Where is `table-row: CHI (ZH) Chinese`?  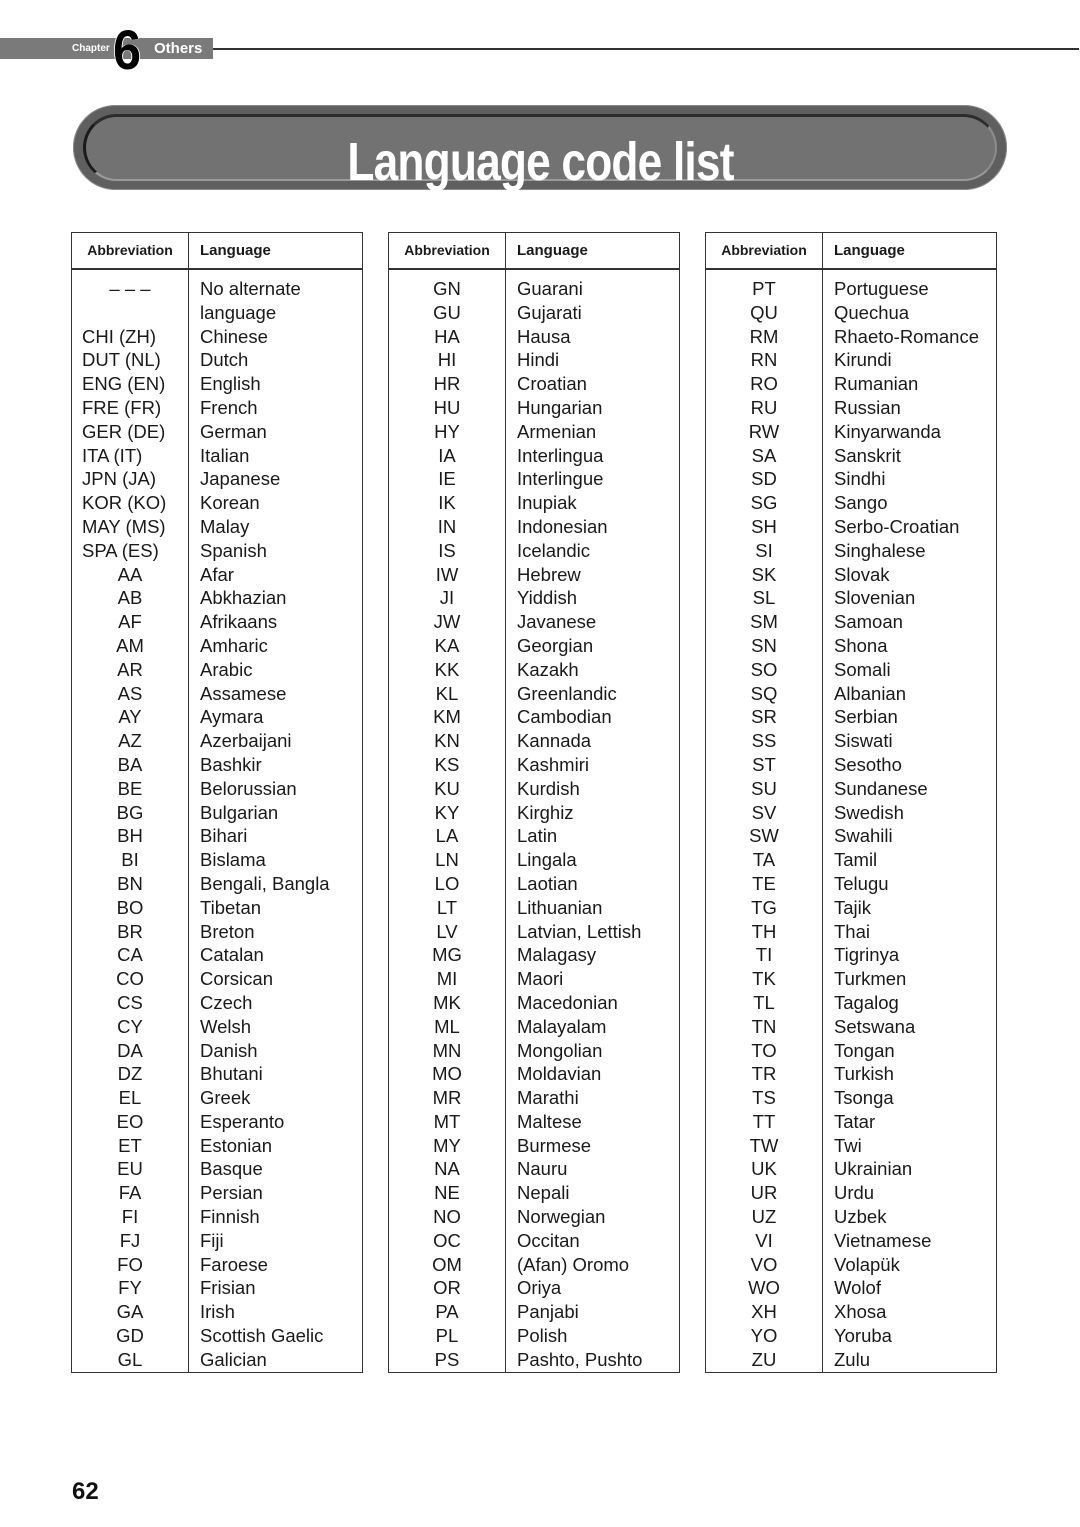 table-row: CHI (ZH) Chinese is located at coordinates (217, 337).